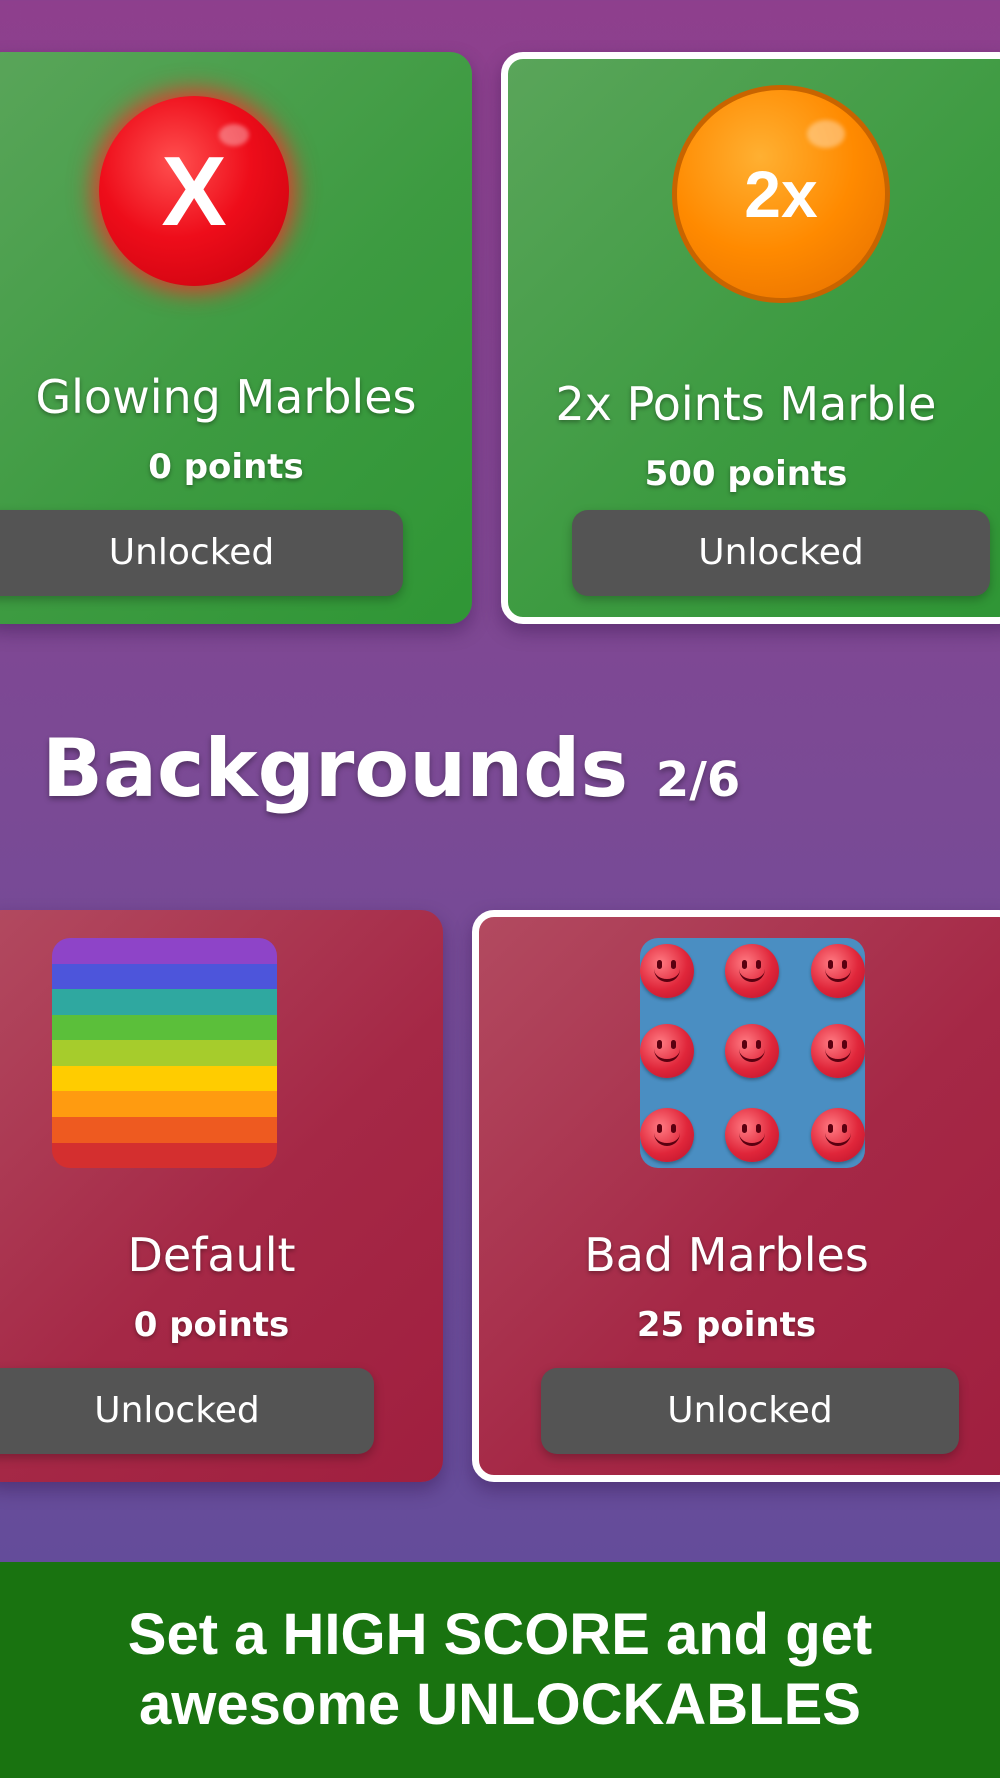 The width and height of the screenshot is (1000, 1778). I want to click on section-title-text: Backgrounds, so click(335, 768).